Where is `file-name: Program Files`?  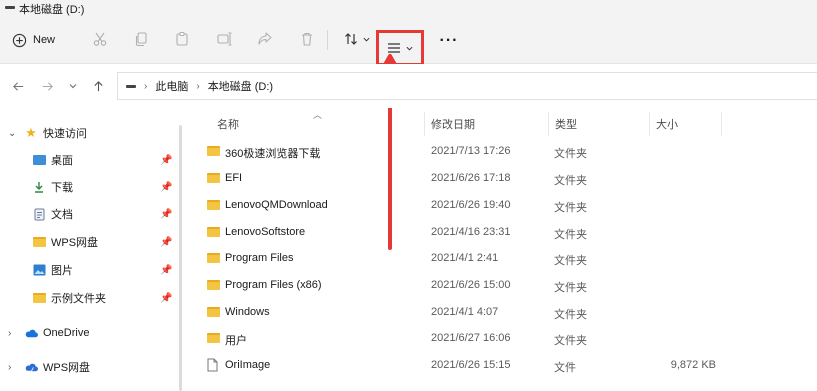 file-name: Program Files is located at coordinates (259, 258).